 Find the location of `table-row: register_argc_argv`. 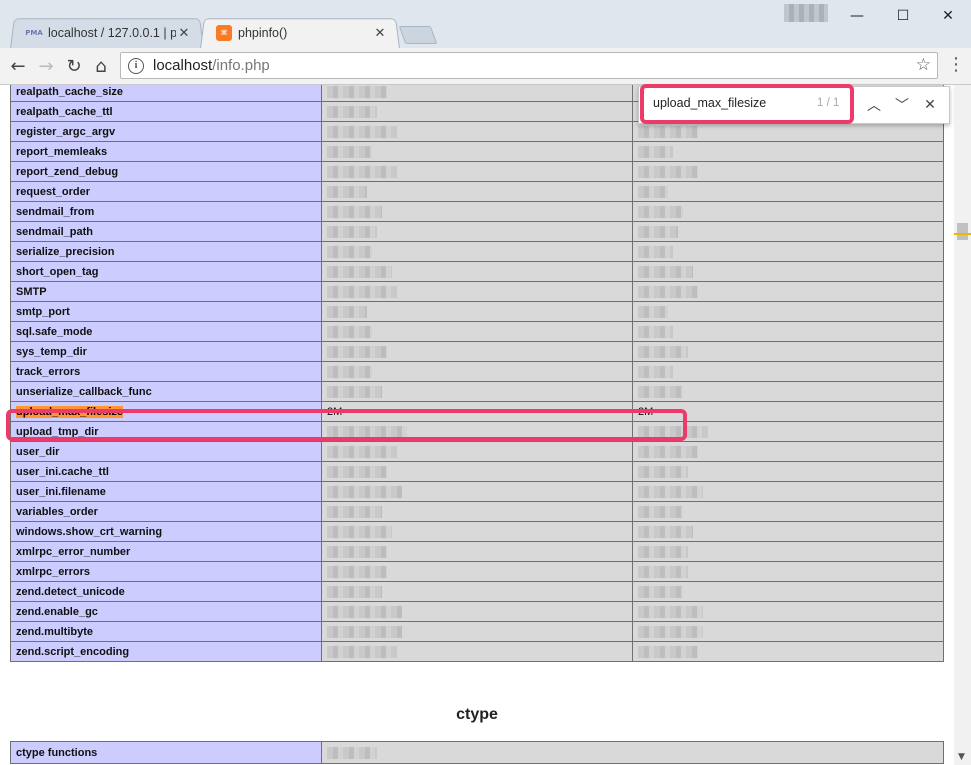

table-row: register_argc_argv is located at coordinates (477, 131).